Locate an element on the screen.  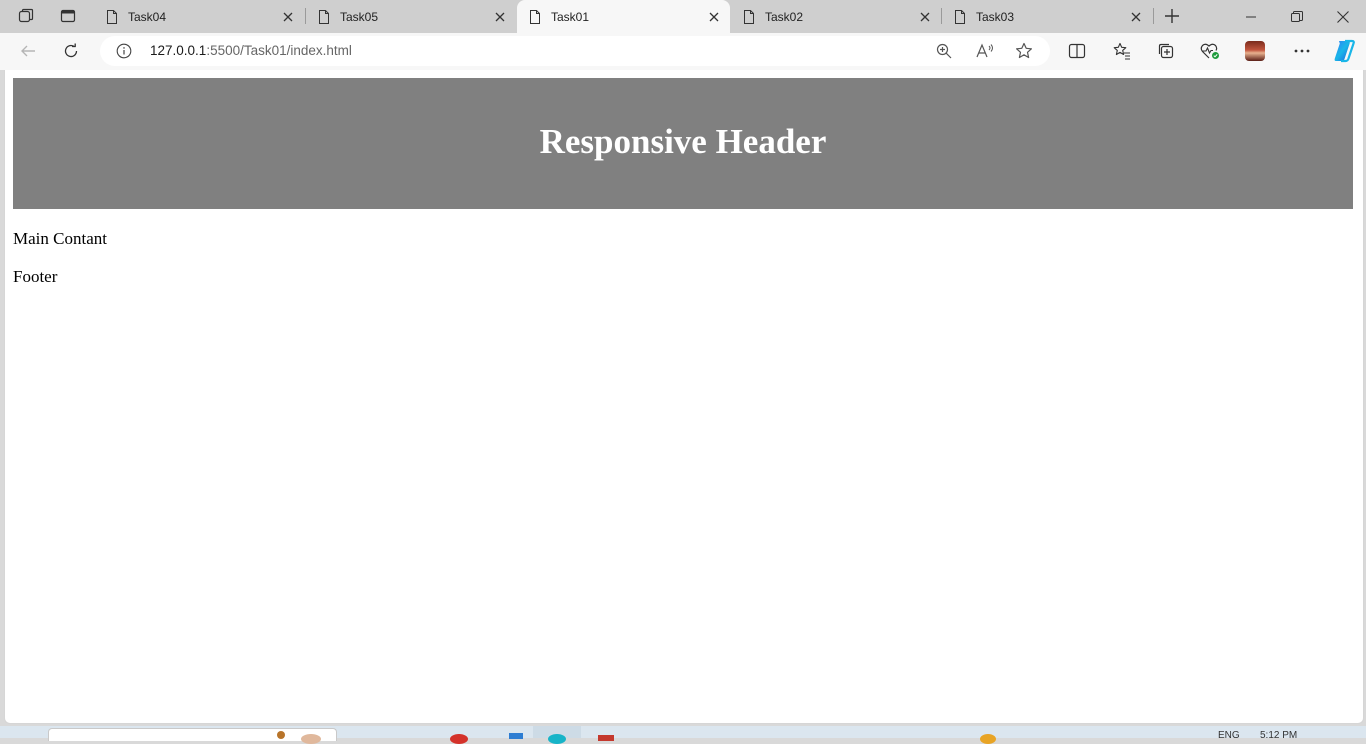
read-aloud-icon is located at coordinates (984, 50).